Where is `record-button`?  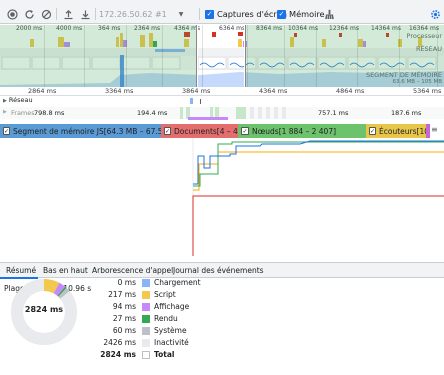 record-button is located at coordinates (12, 14).